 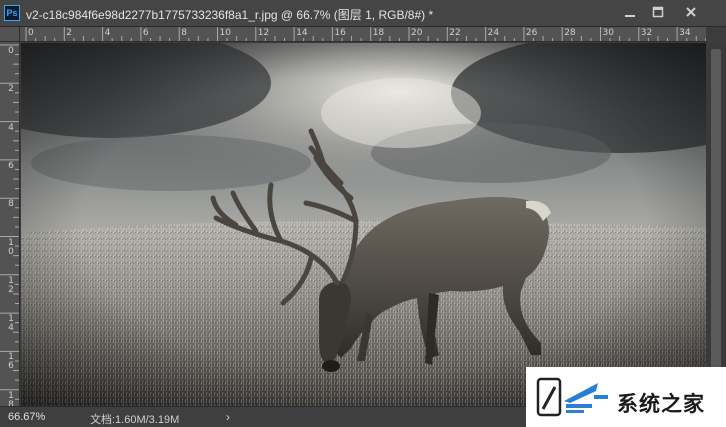 I want to click on ruler-label: 1 6, so click(x=11, y=362).